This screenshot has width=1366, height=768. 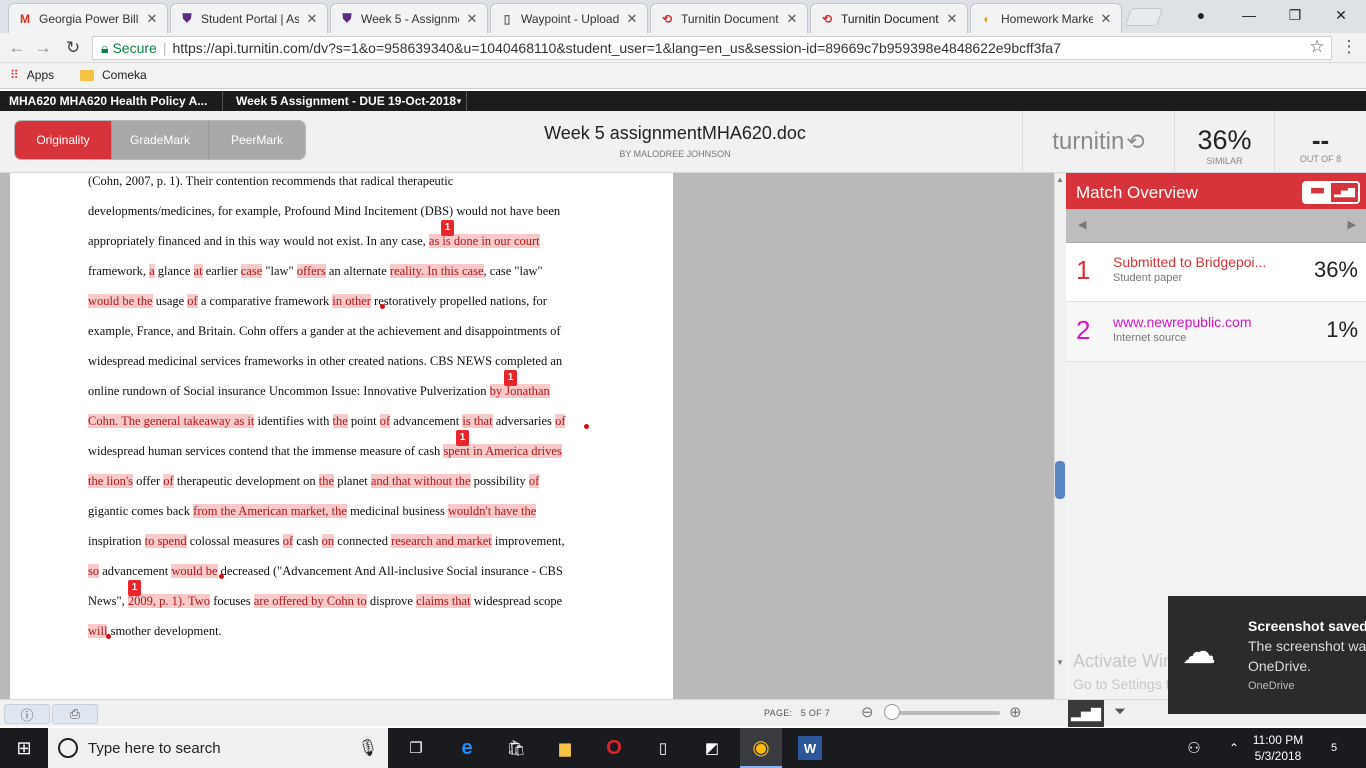 What do you see at coordinates (1216, 226) in the screenshot?
I see `panel-nav: ◀ ▶` at bounding box center [1216, 226].